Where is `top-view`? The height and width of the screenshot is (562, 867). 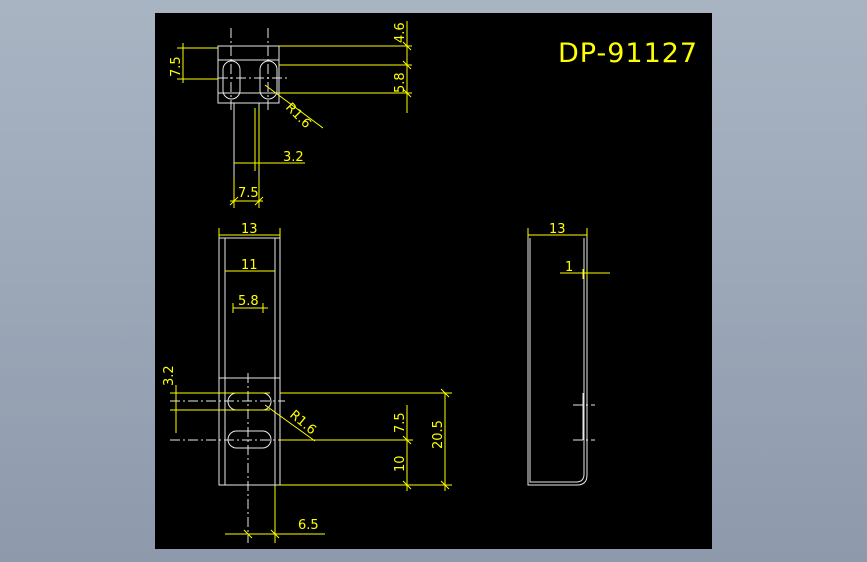
top-view is located at coordinates (253, 103).